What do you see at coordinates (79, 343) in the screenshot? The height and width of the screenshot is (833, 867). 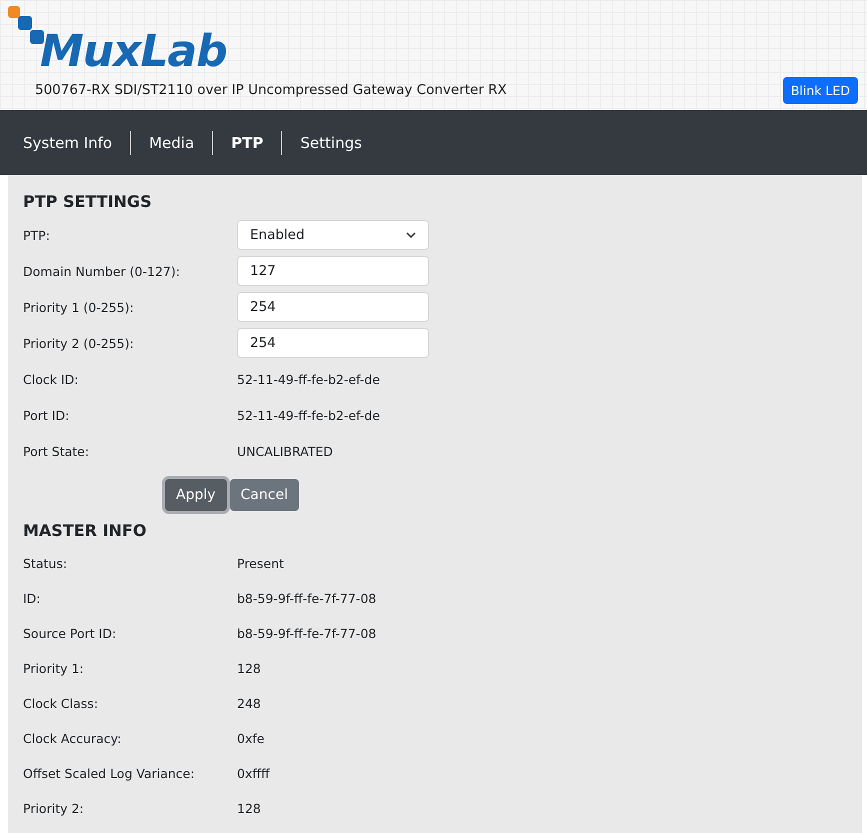 I see `field-label: Priority 2 (0-255):` at bounding box center [79, 343].